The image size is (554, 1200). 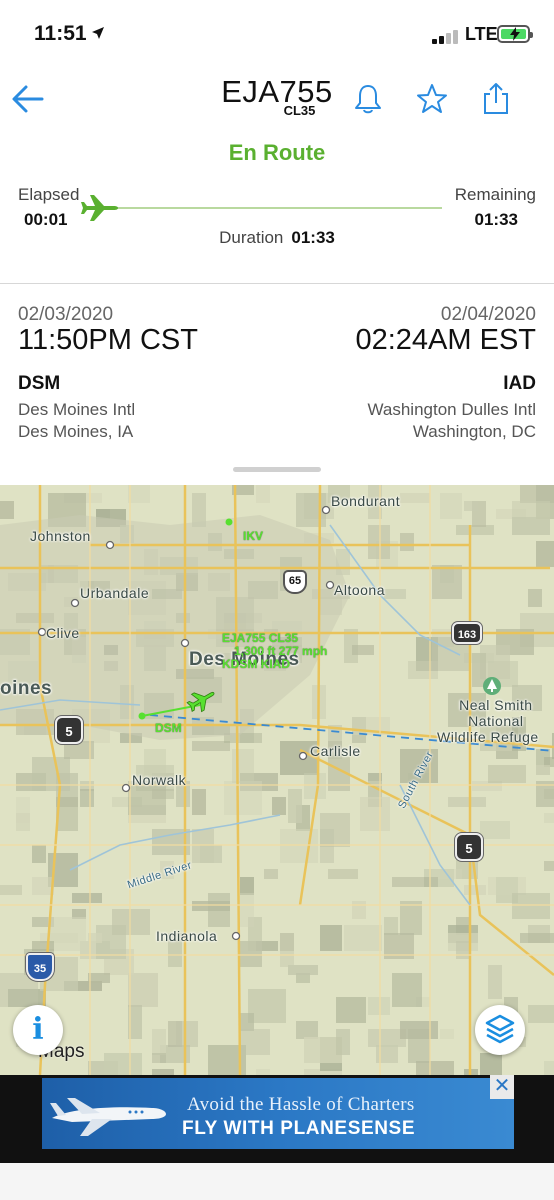 I want to click on departure-airport: Des Moines Intl, so click(x=76, y=410).